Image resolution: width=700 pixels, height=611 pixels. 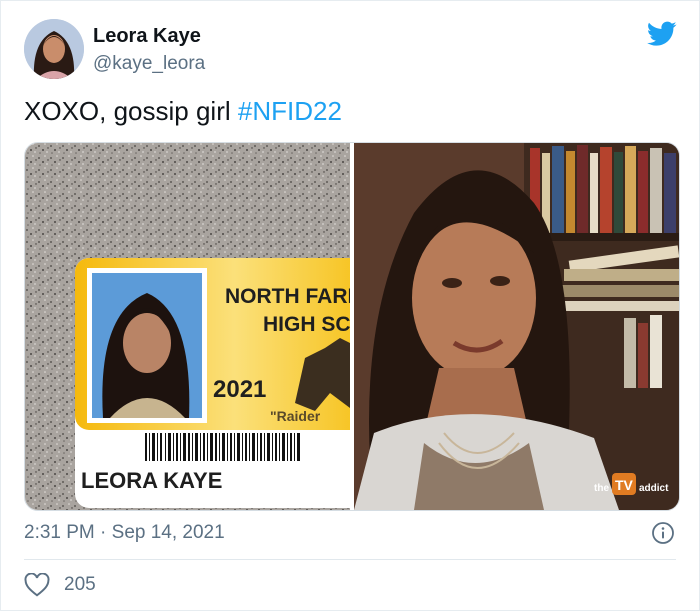 I want to click on tweet-timestamp: 2:31 PM · Sep 14, 2021, so click(x=124, y=533).